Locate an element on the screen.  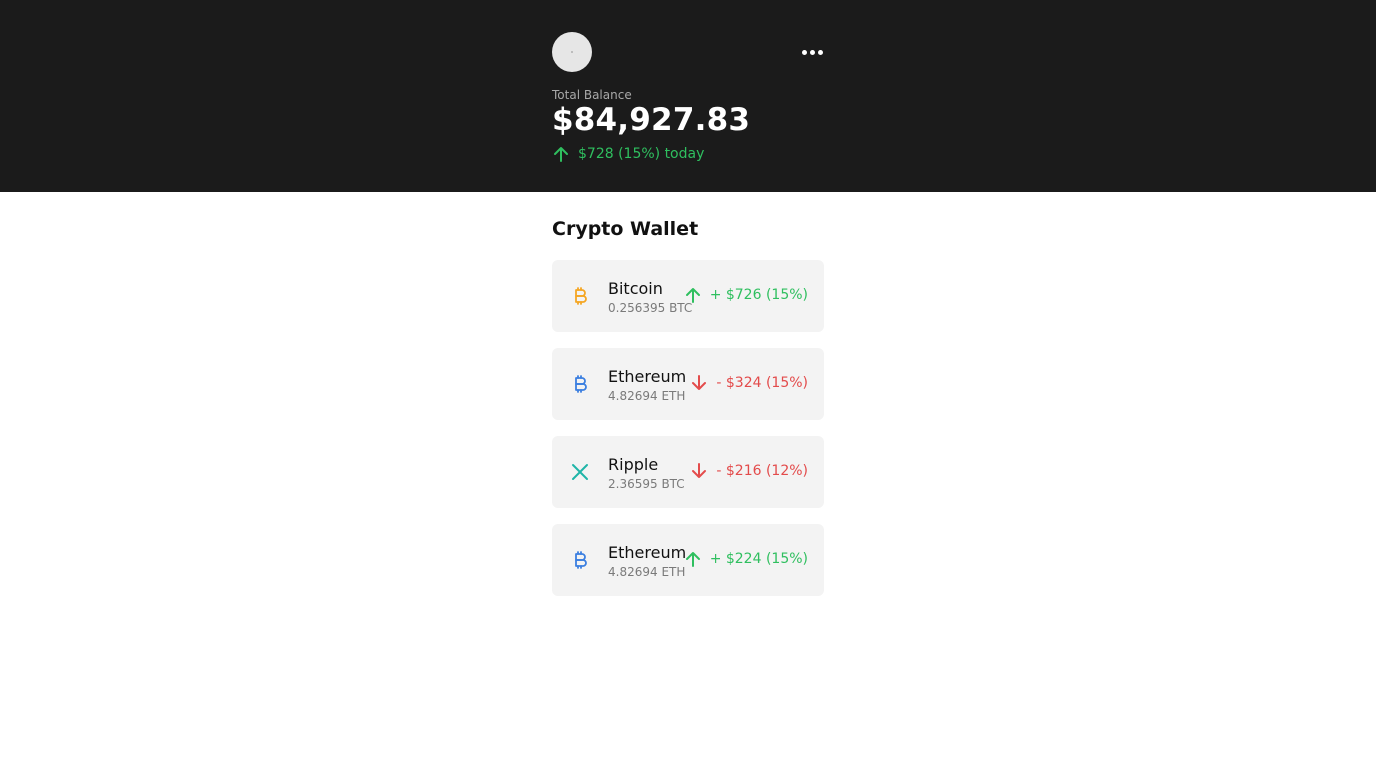
today-change: $728 (15%) today is located at coordinates (628, 154).